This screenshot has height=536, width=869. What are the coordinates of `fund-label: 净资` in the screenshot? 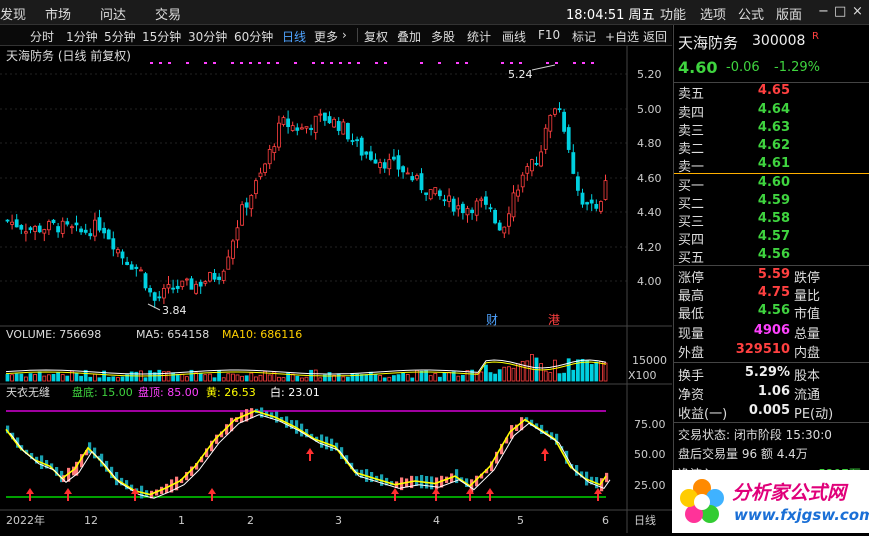 It's located at (691, 395).